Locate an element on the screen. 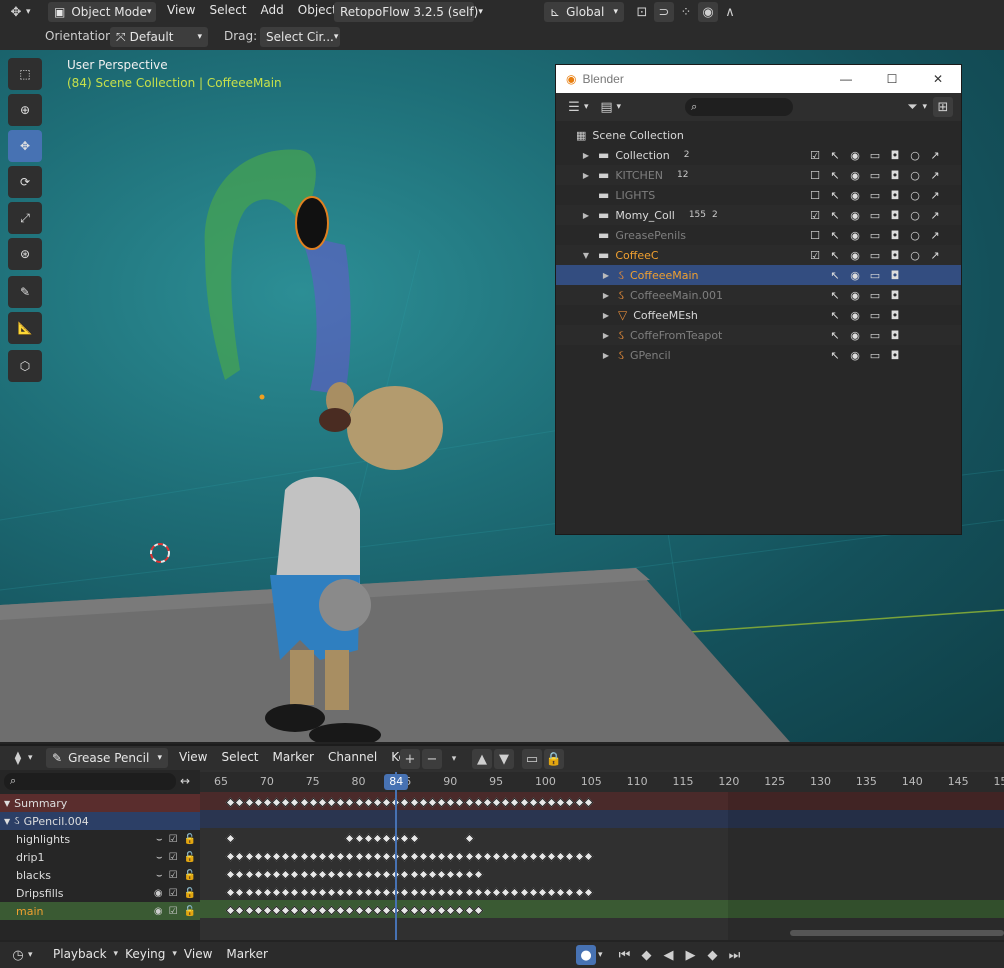 The width and height of the screenshot is (1004, 968). scene-collection-row: ▦ Scene Collection is located at coordinates (758, 135).